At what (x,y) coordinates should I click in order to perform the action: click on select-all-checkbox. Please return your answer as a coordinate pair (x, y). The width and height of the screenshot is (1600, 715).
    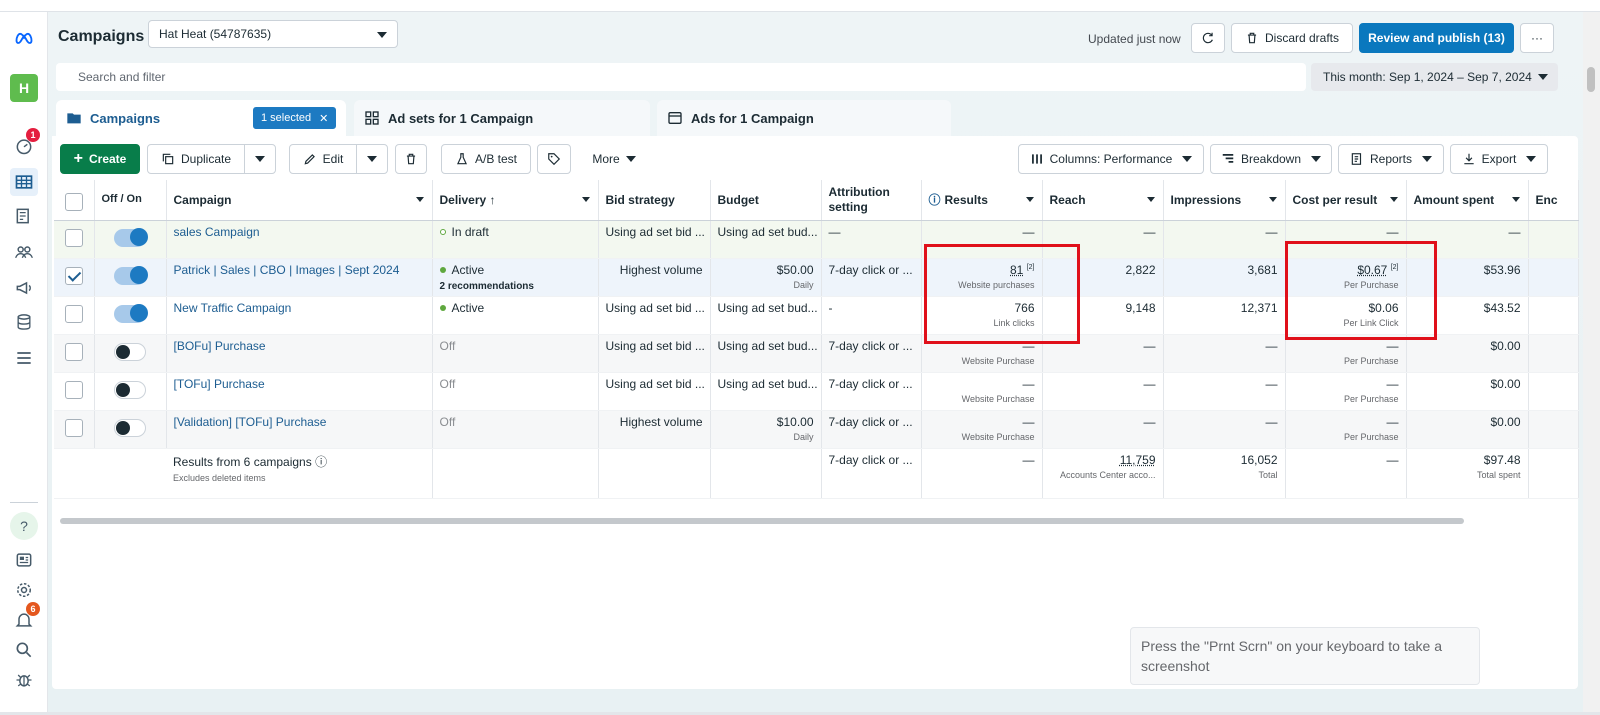
    Looking at the image, I should click on (73, 201).